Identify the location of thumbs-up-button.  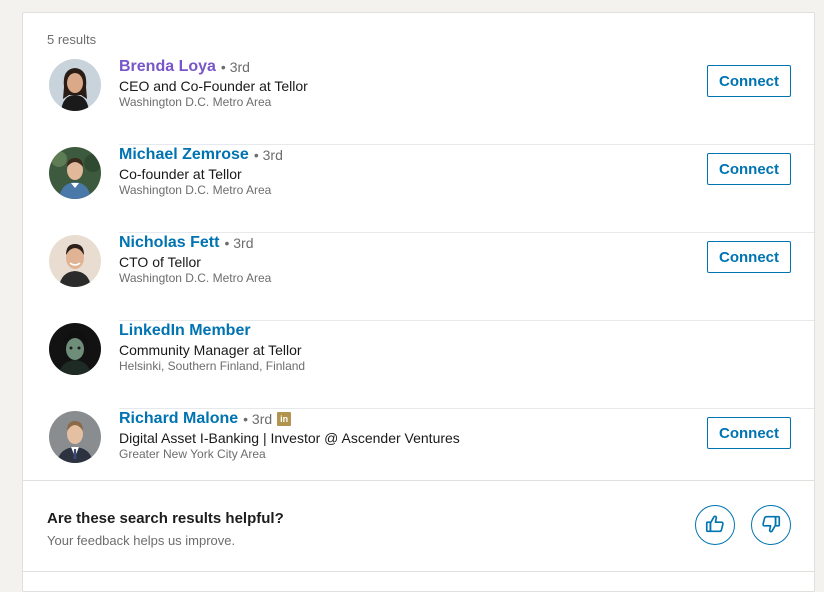
(715, 525).